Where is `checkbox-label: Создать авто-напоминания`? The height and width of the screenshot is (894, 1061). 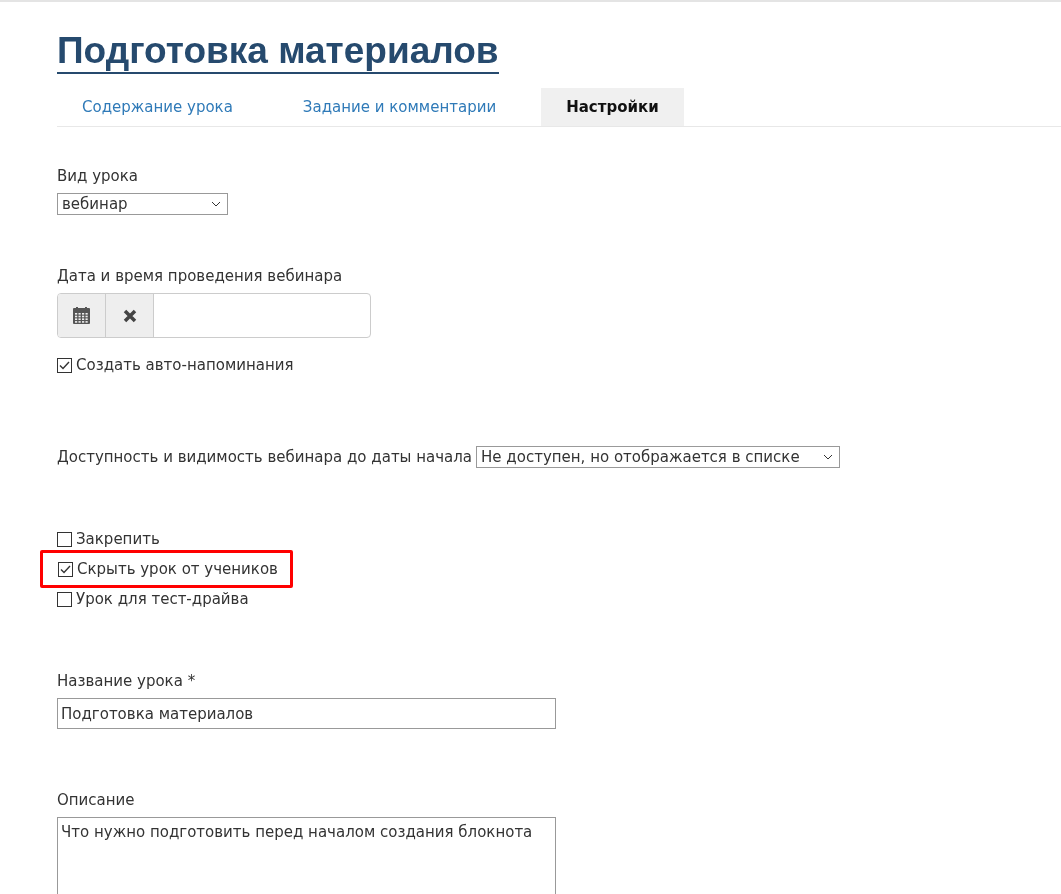
checkbox-label: Создать авто-напоминания is located at coordinates (185, 365).